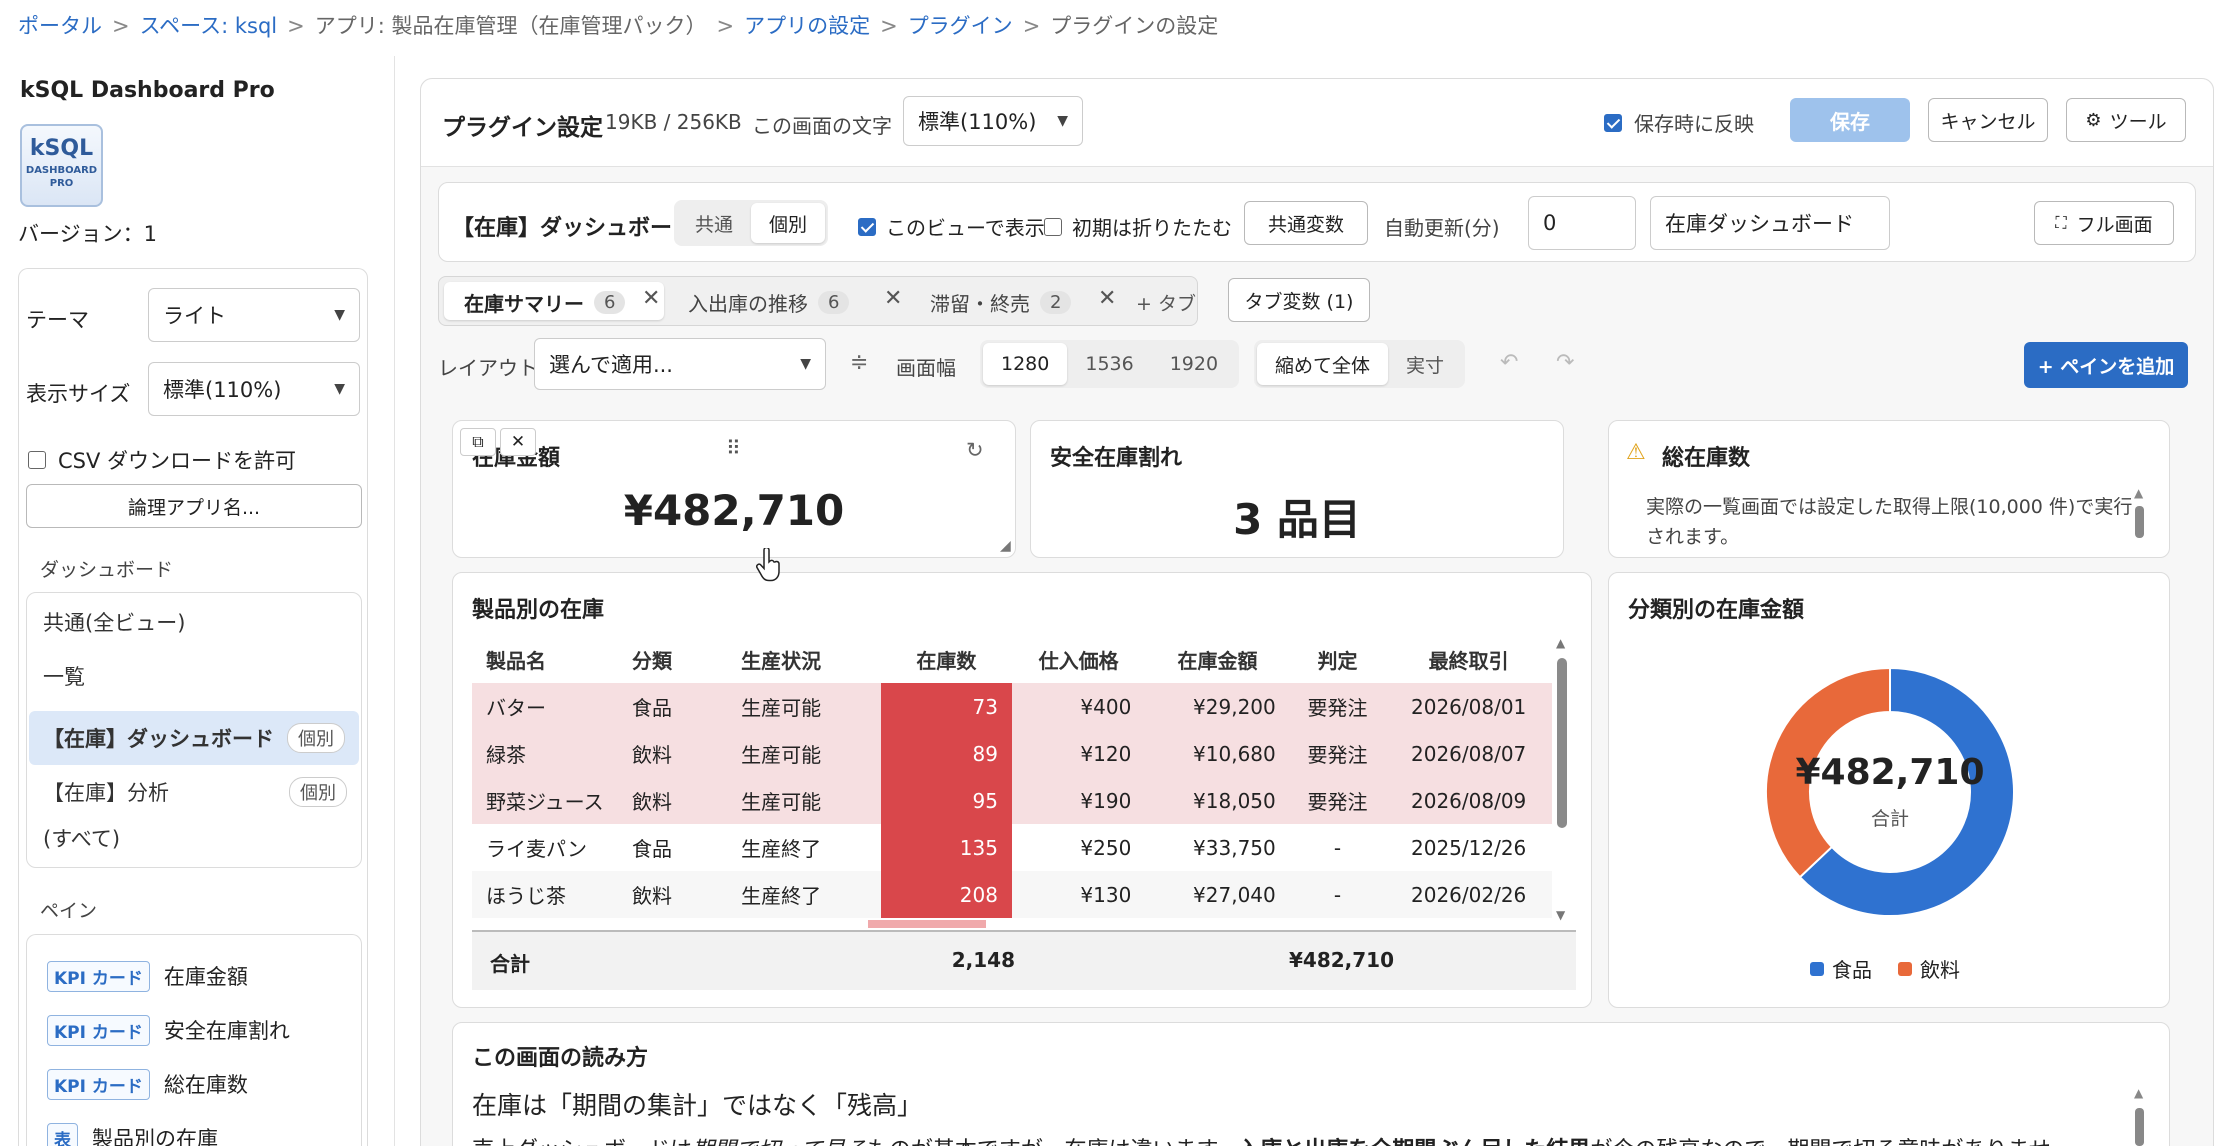  What do you see at coordinates (946, 659) in the screenshot?
I see `column-header: 在庫数` at bounding box center [946, 659].